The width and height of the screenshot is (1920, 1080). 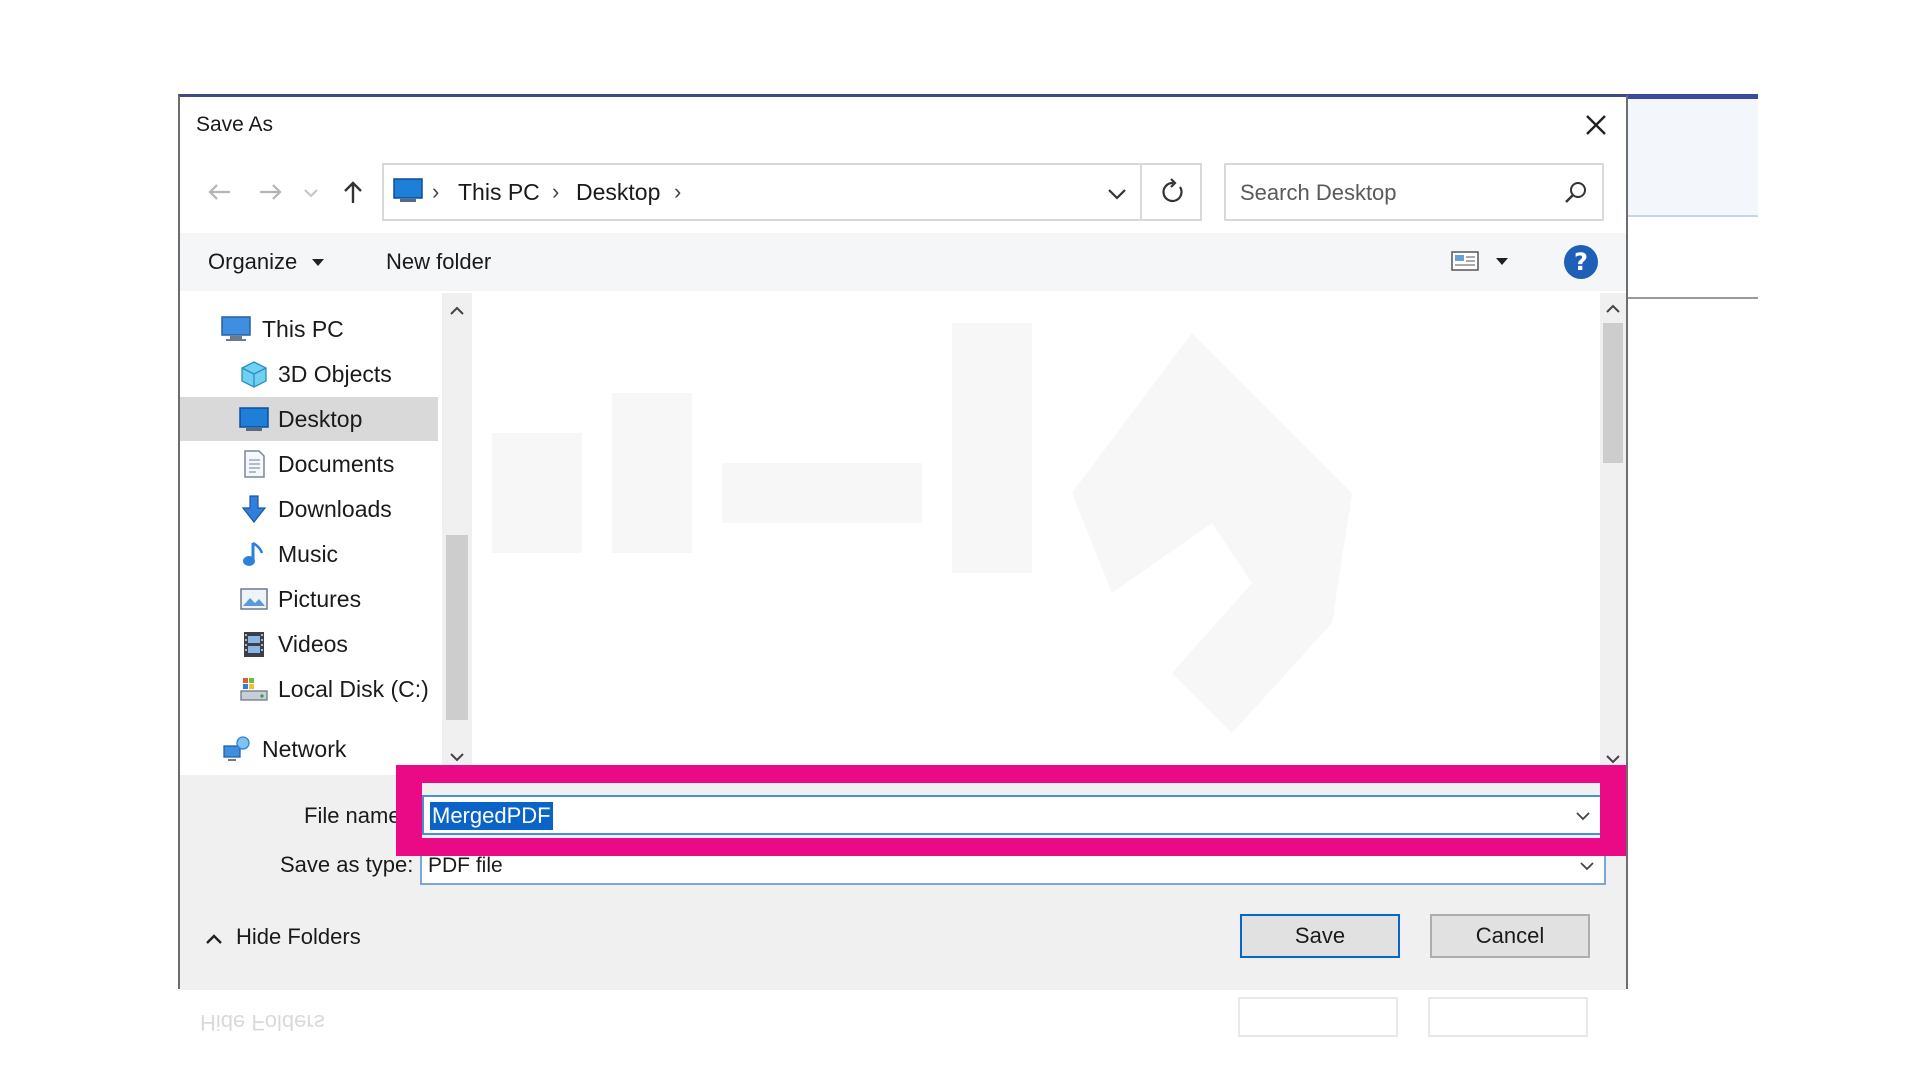 I want to click on sidebar-item-local-disk: Local Disk (C:), so click(x=309, y=689).